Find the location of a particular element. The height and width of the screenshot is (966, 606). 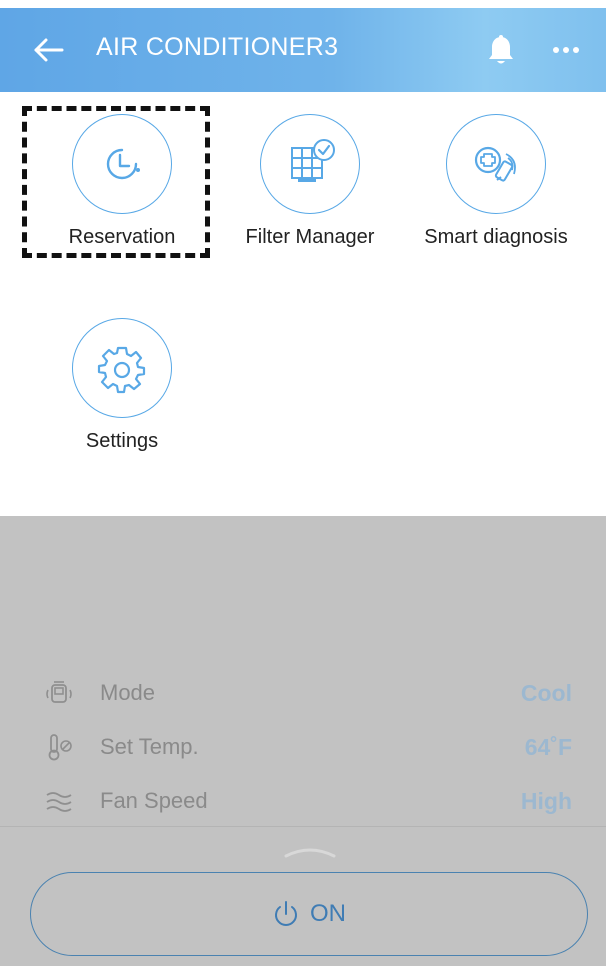

smart-diagnosis-label: Smart diagnosis is located at coordinates (496, 237).